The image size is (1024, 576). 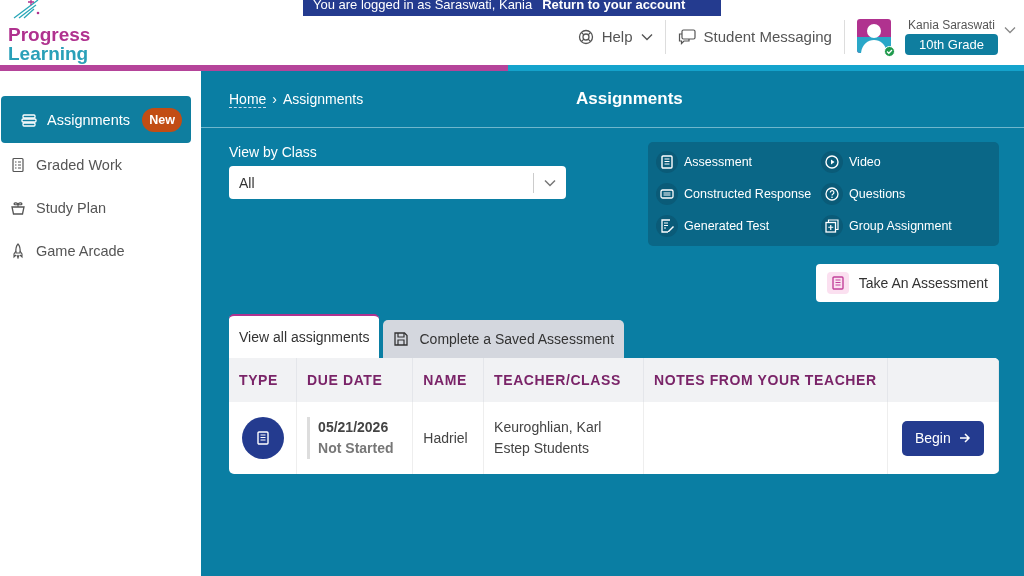 I want to click on text-lines-icon, so click(x=667, y=194).